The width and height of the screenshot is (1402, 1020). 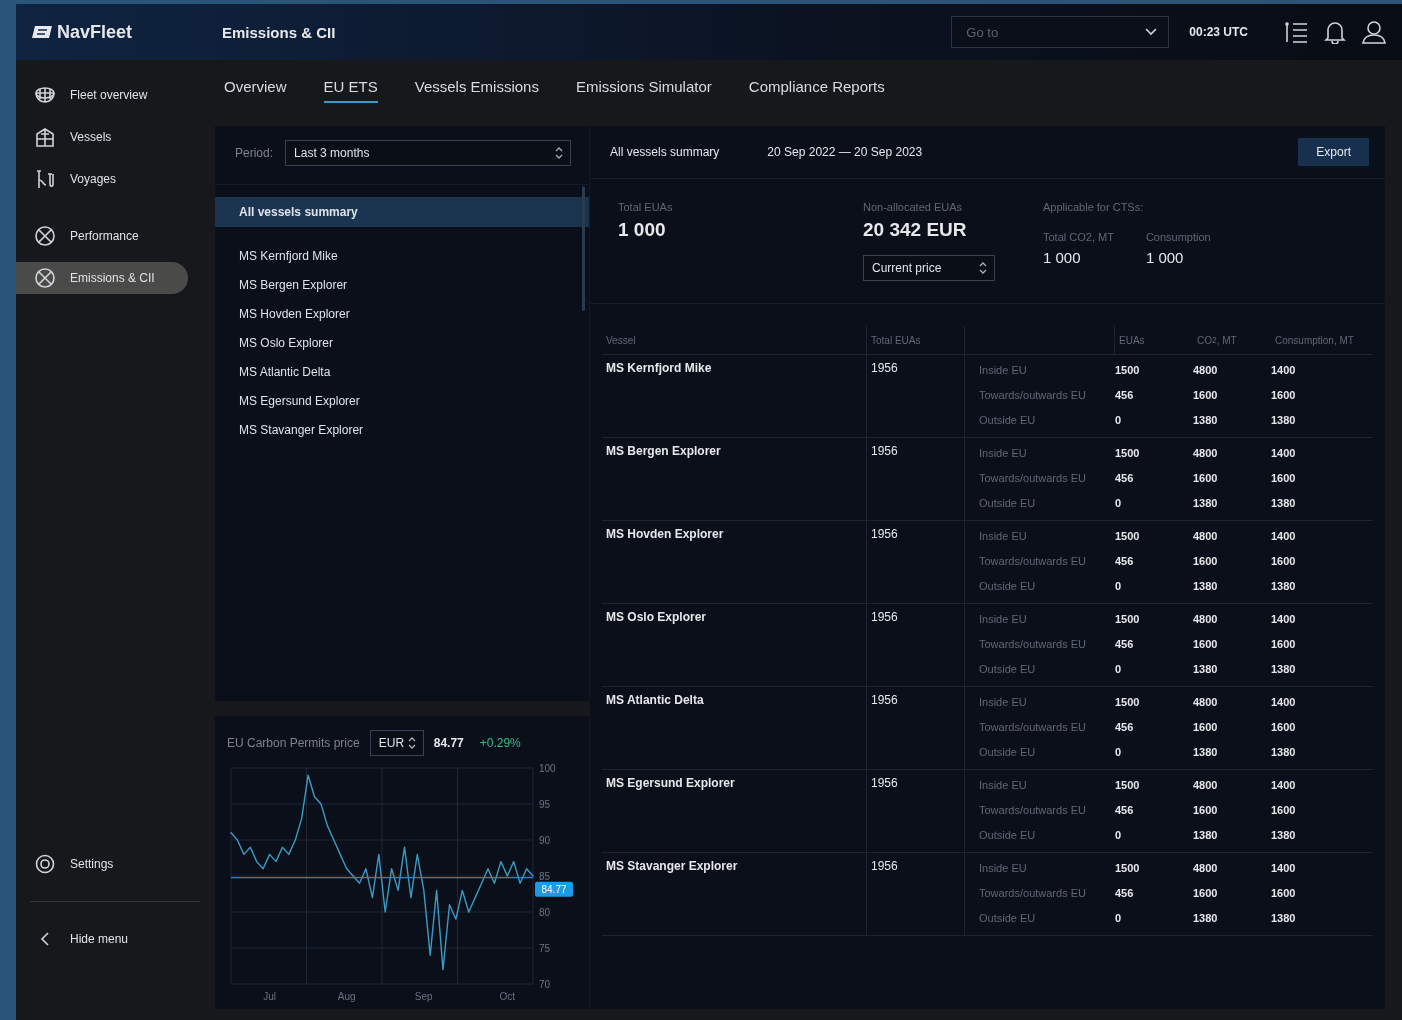 What do you see at coordinates (448, 743) in the screenshot?
I see `price-value: 84.77` at bounding box center [448, 743].